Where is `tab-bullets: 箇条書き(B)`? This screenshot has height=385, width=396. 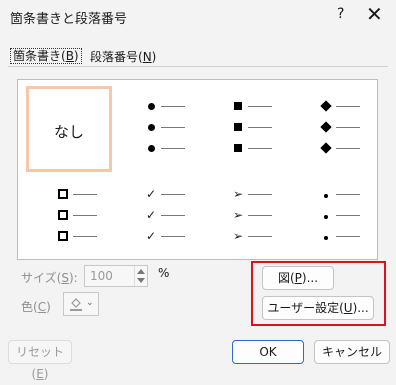 tab-bullets: 箇条書き(B) is located at coordinates (46, 56).